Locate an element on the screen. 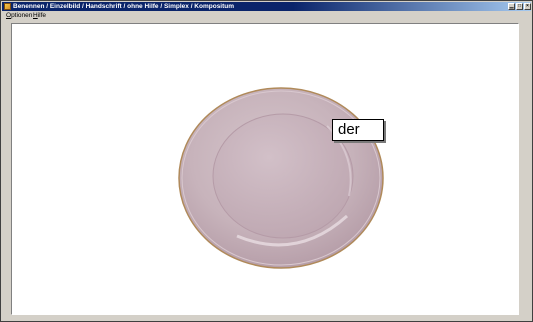 The height and width of the screenshot is (322, 533). menu-hilfe-label: ilfe is located at coordinates (42, 15).